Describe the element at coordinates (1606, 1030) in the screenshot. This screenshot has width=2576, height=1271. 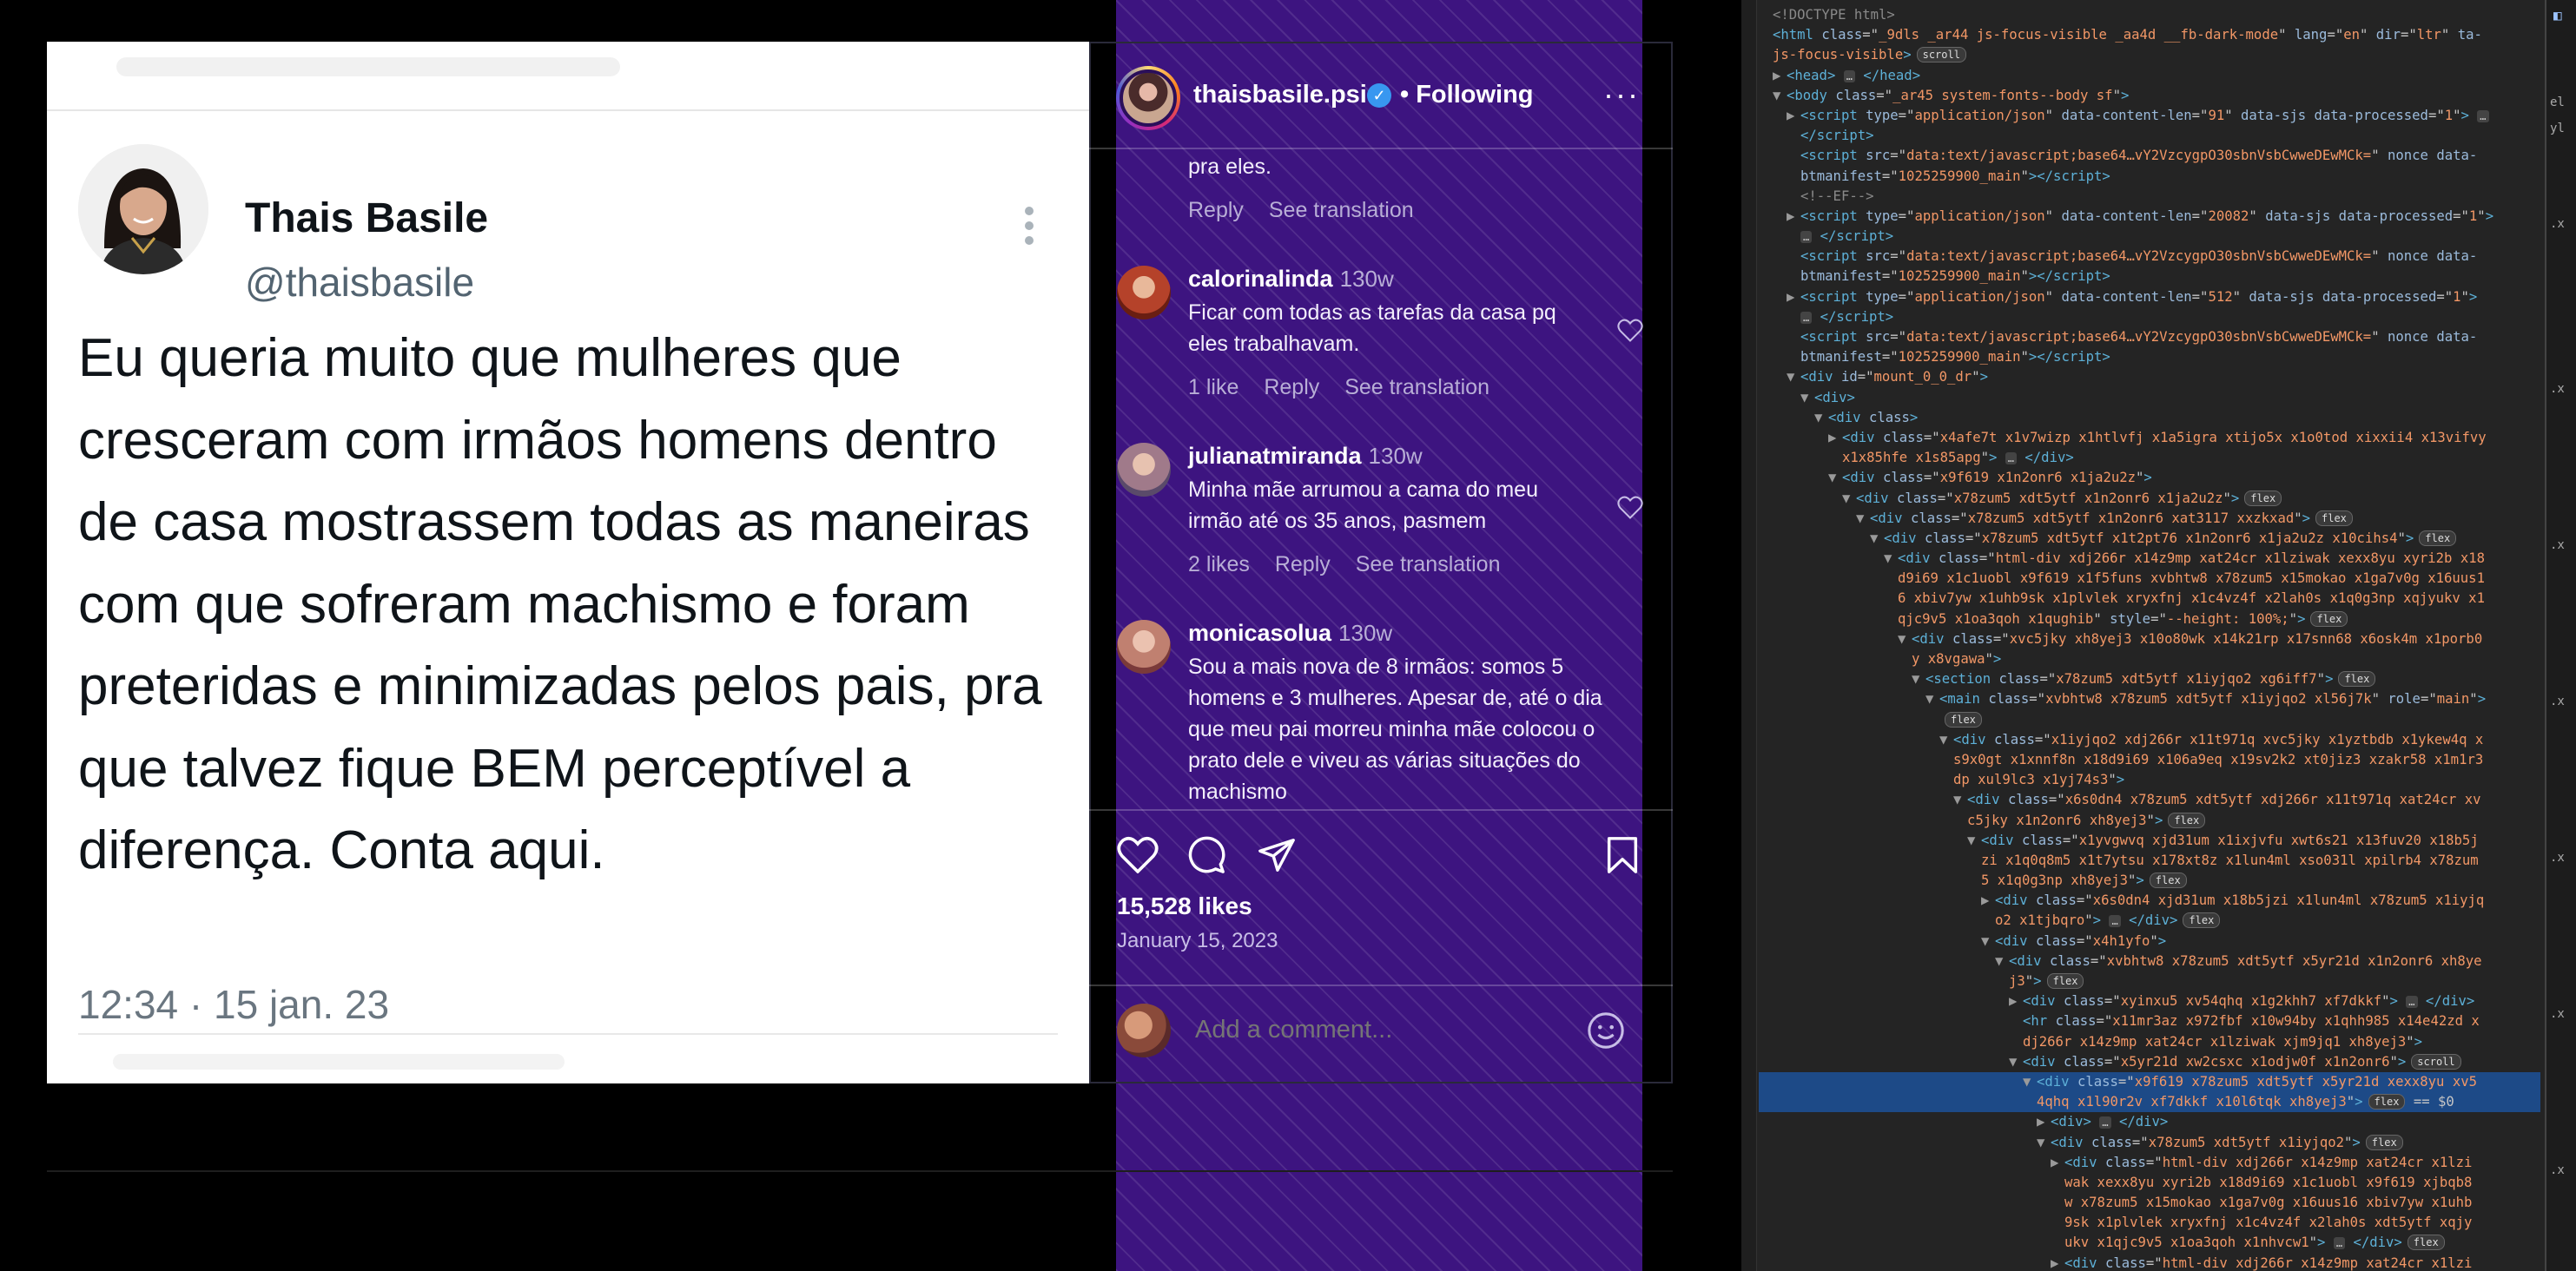
I see `emoji-picker-icon` at that location.